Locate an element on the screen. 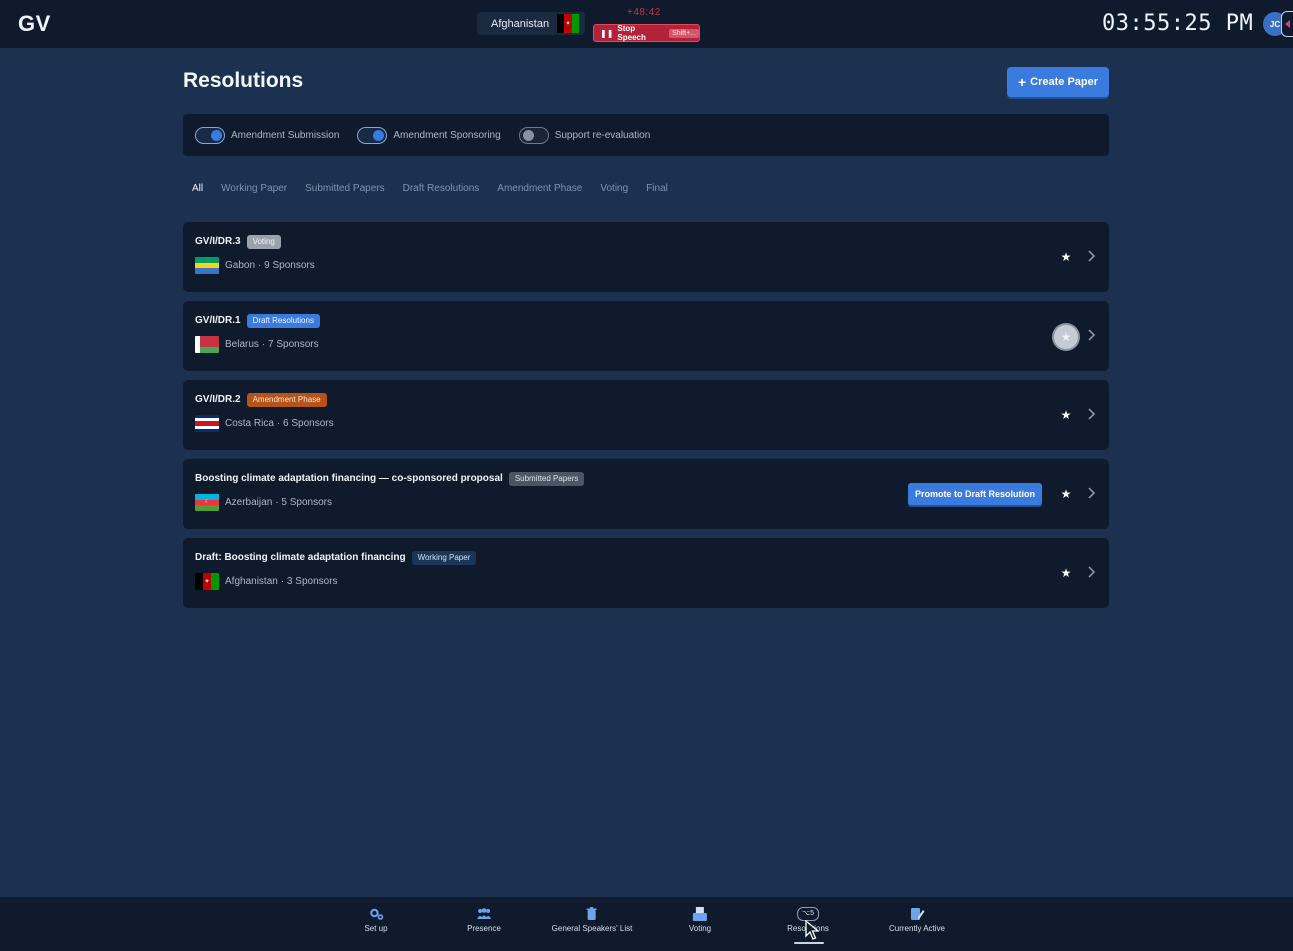 The height and width of the screenshot is (951, 1293). sponsor-count: · 7 Sponsors is located at coordinates (290, 344).